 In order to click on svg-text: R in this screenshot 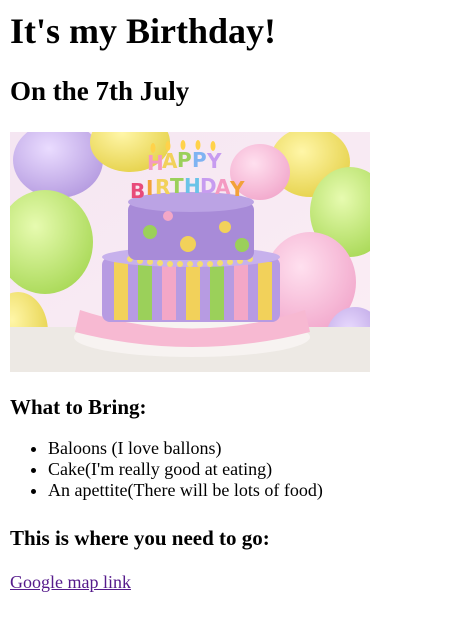, I will do `click(162, 187)`.